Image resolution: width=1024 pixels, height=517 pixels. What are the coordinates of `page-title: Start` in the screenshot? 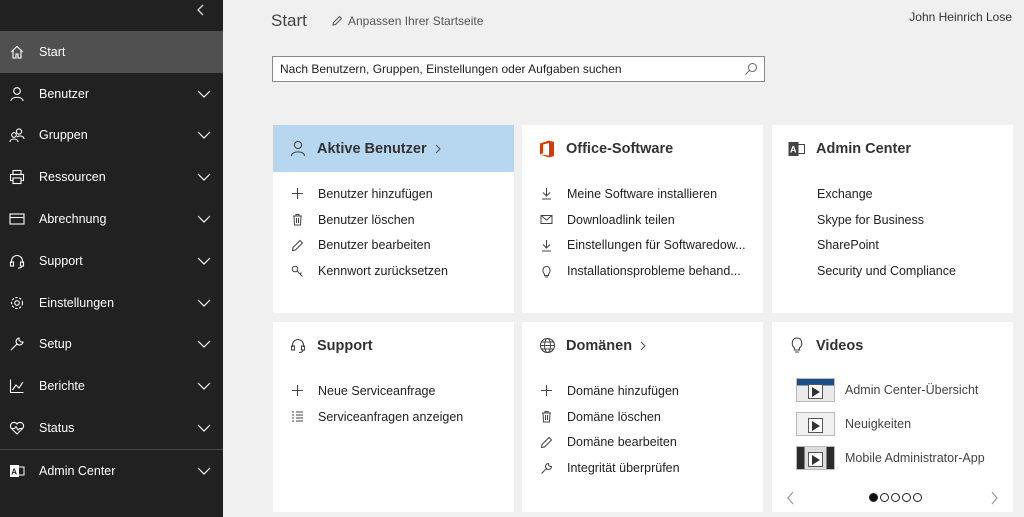 It's located at (289, 20).